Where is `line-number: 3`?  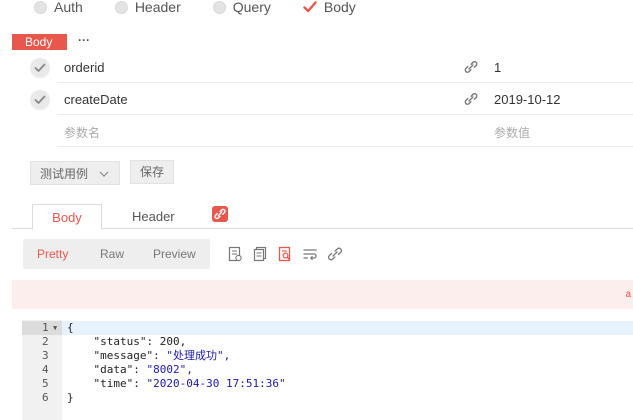 line-number: 3 is located at coordinates (45, 355).